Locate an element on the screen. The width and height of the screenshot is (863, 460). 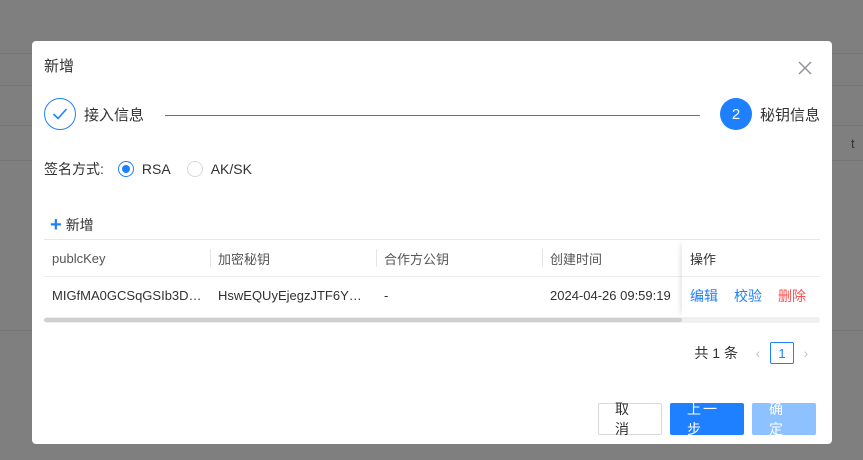
add-key-button: + 新增 is located at coordinates (72, 225).